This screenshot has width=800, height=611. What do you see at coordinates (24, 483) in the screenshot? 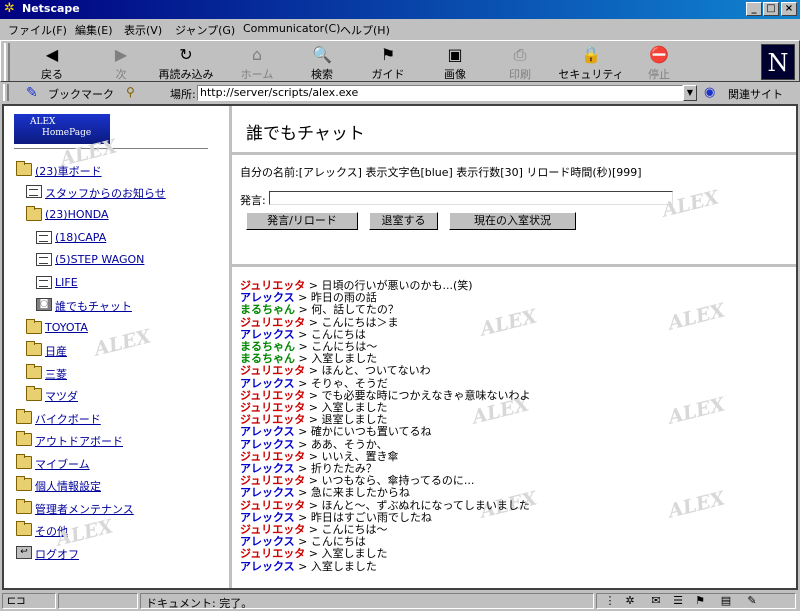
I see `folder-icon` at bounding box center [24, 483].